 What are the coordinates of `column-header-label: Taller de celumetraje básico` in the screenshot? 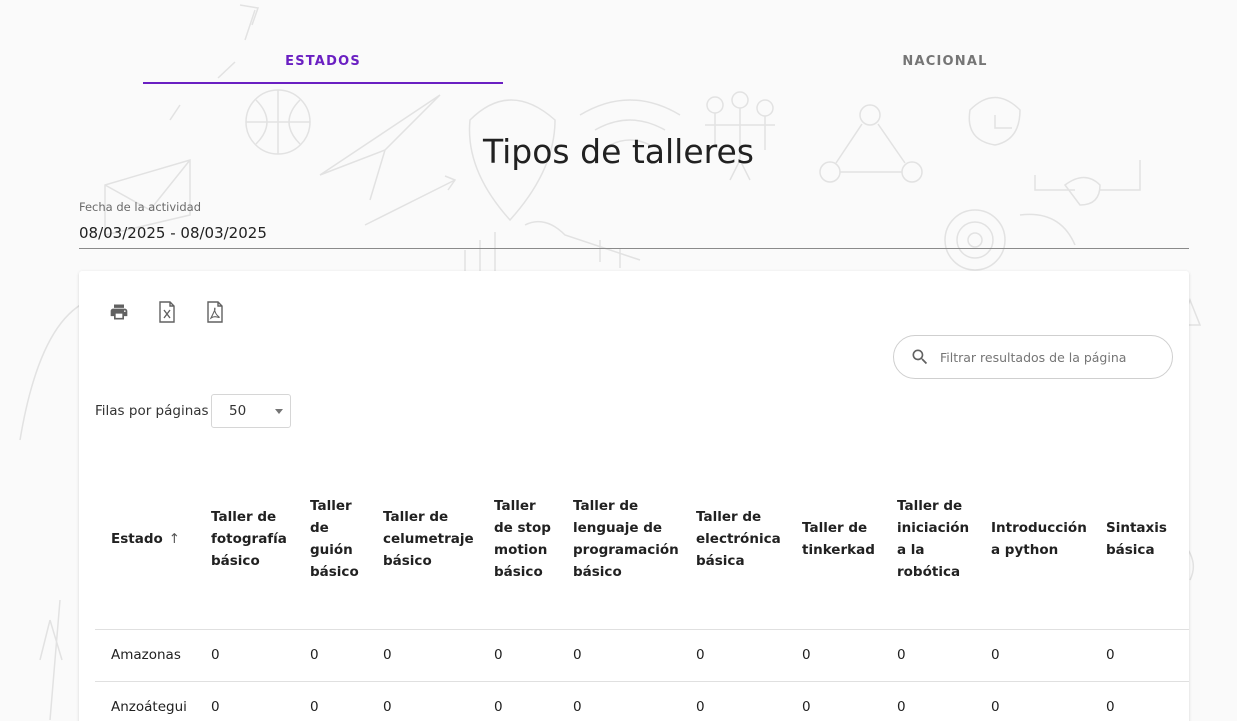 It's located at (428, 538).